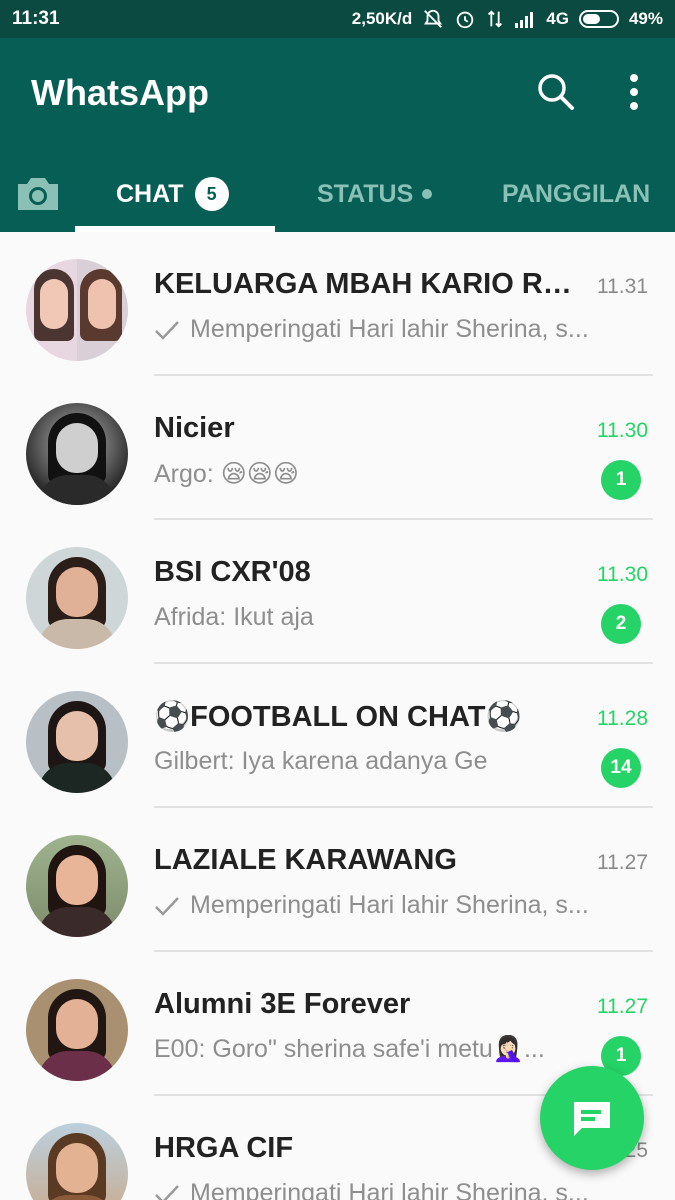 The image size is (675, 1200). I want to click on search-icon, so click(556, 92).